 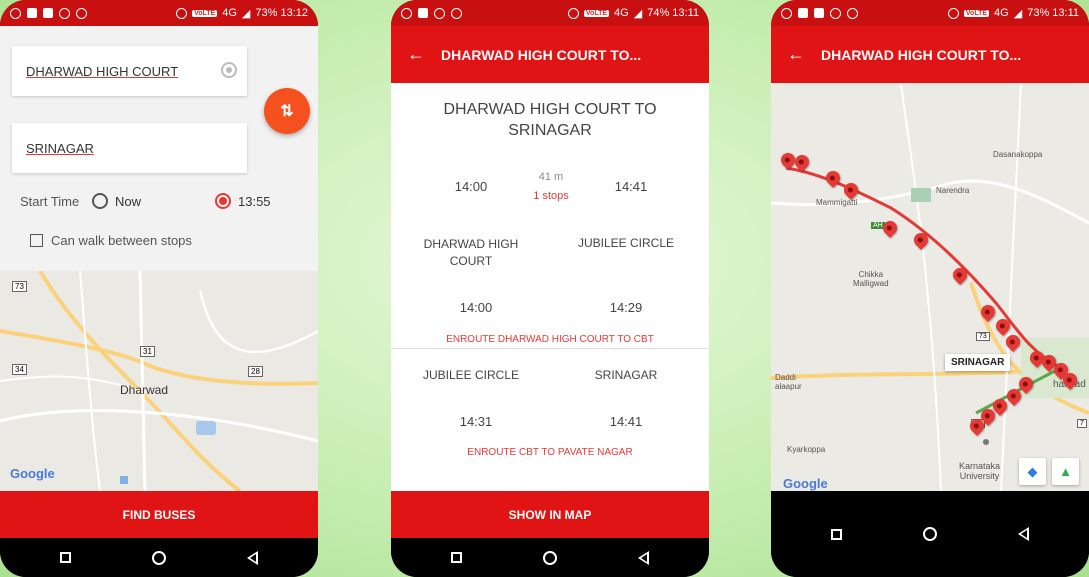 What do you see at coordinates (36, 240) in the screenshot?
I see `walk-checkbox` at bounding box center [36, 240].